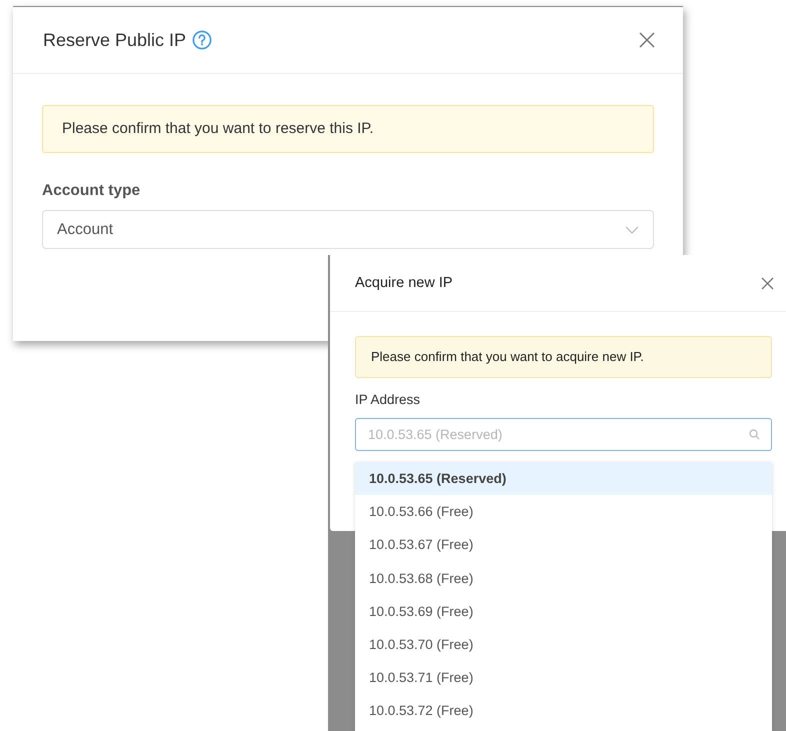 The width and height of the screenshot is (786, 731). I want to click on dialog-title: Reserve Public IP, so click(114, 40).